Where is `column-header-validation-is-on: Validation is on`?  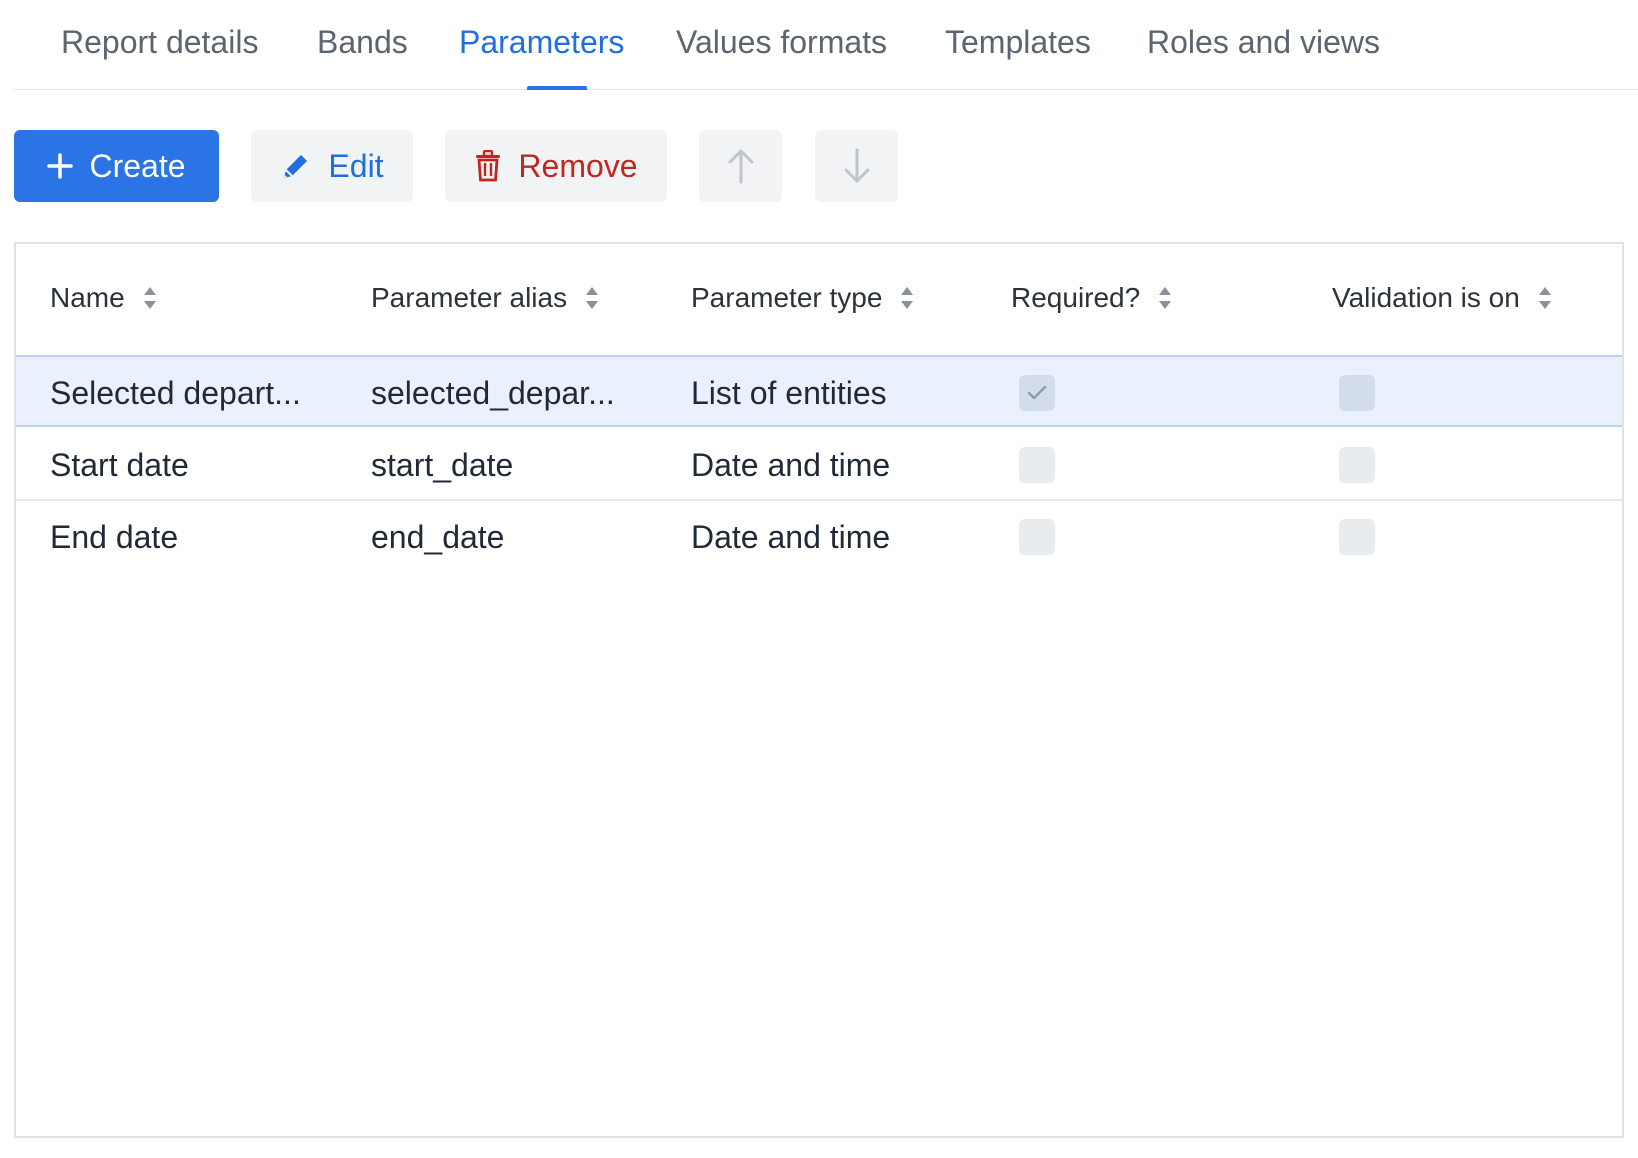
column-header-validation-is-on: Validation is on is located at coordinates (1442, 298).